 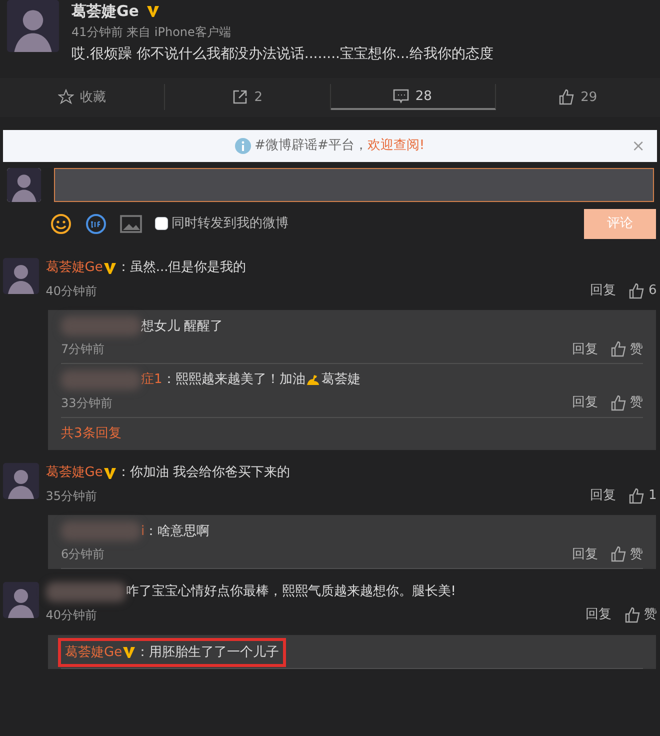 What do you see at coordinates (352, 434) in the screenshot?
I see `more-replies-link: 共3条回复` at bounding box center [352, 434].